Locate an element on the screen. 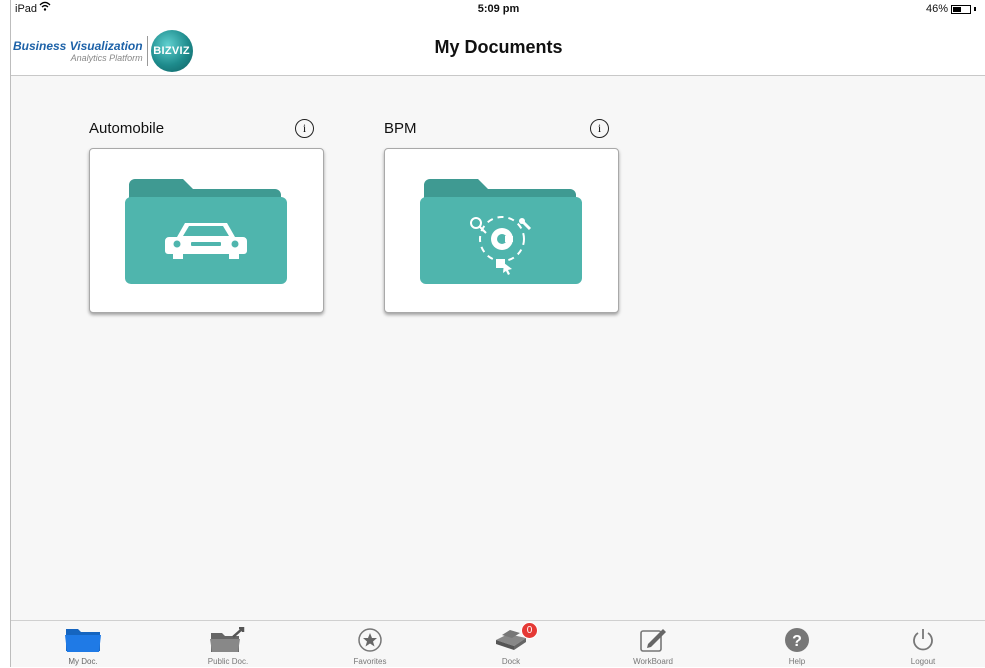 The width and height of the screenshot is (985, 668). battery-indicator: 46% is located at coordinates (951, 9).